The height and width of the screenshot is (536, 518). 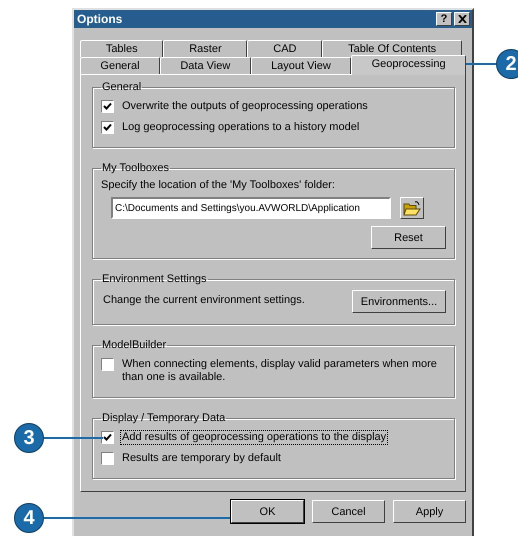 I want to click on folder-path-field: C:\Documents and Settings\you.AVWORLD\Application, so click(x=251, y=208).